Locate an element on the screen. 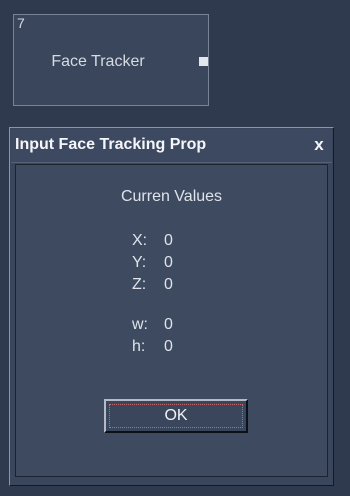 The image size is (350, 496). output-port is located at coordinates (203, 61).